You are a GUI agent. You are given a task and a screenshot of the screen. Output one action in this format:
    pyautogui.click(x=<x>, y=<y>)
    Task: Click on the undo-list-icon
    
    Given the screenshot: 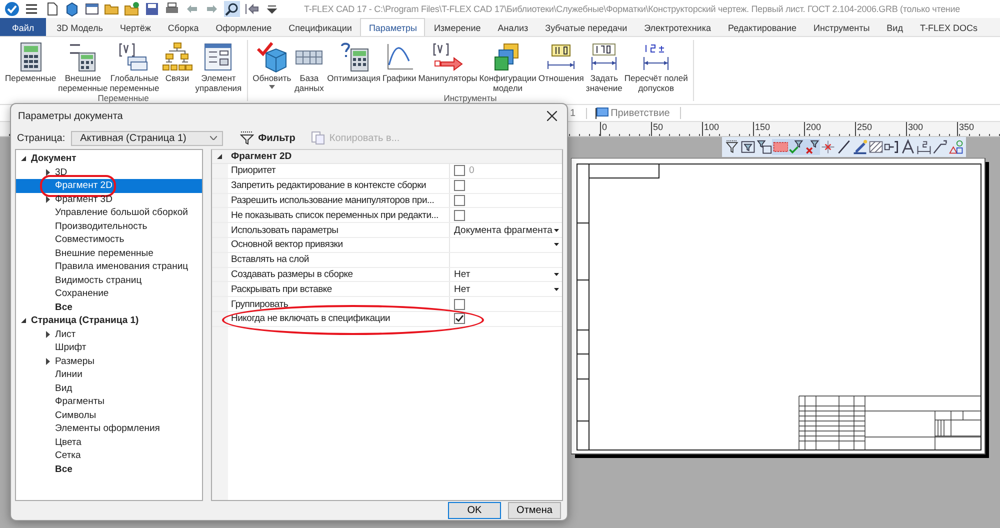 What is the action you would take?
    pyautogui.click(x=252, y=9)
    